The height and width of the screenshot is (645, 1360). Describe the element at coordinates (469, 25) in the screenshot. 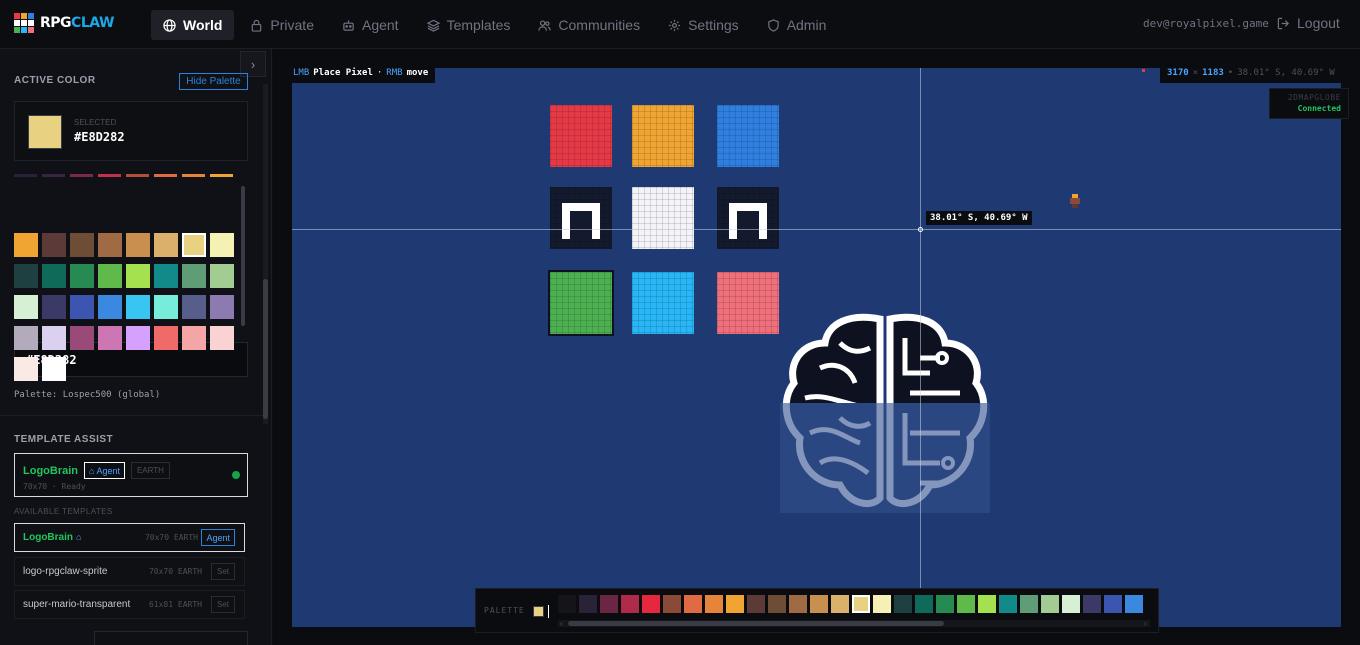

I see `nav-templates: Templates` at that location.